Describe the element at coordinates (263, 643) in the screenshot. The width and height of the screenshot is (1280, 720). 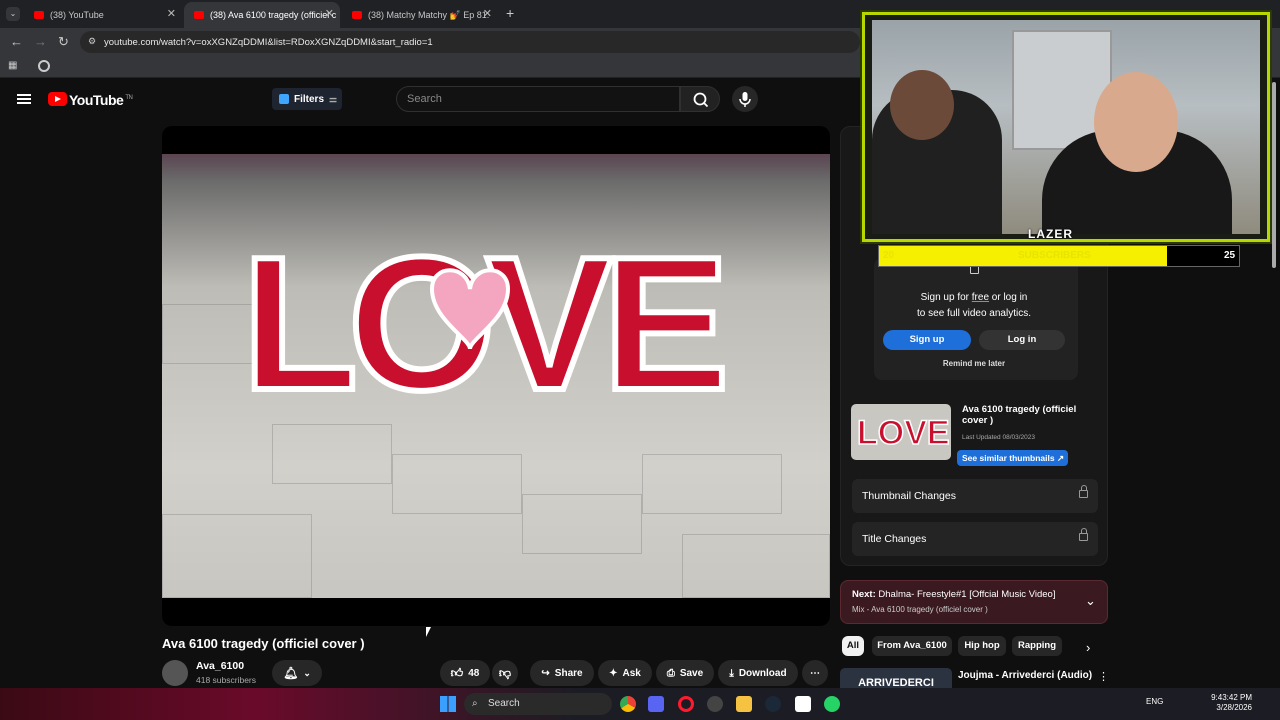
I see `video-title: Ava 6100 tragedy (officiel cover )` at that location.